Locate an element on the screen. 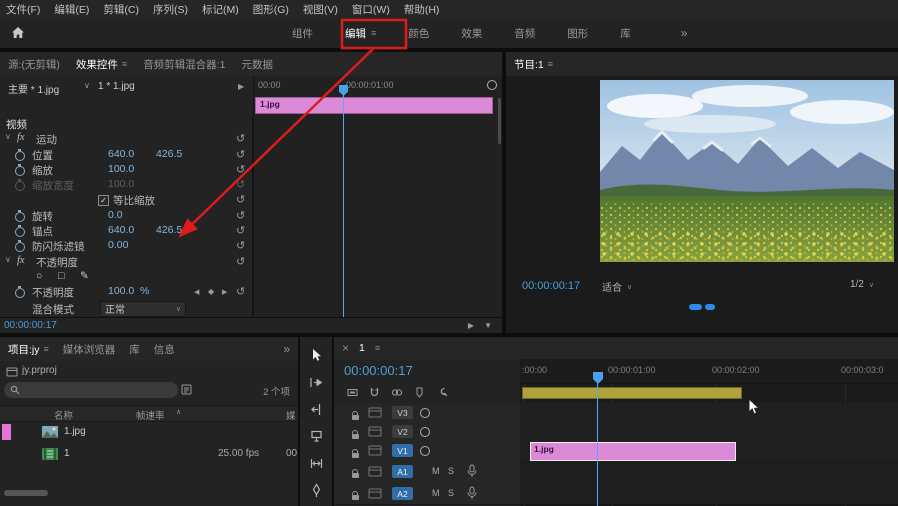  track-header-v3: V3 is located at coordinates (427, 413).